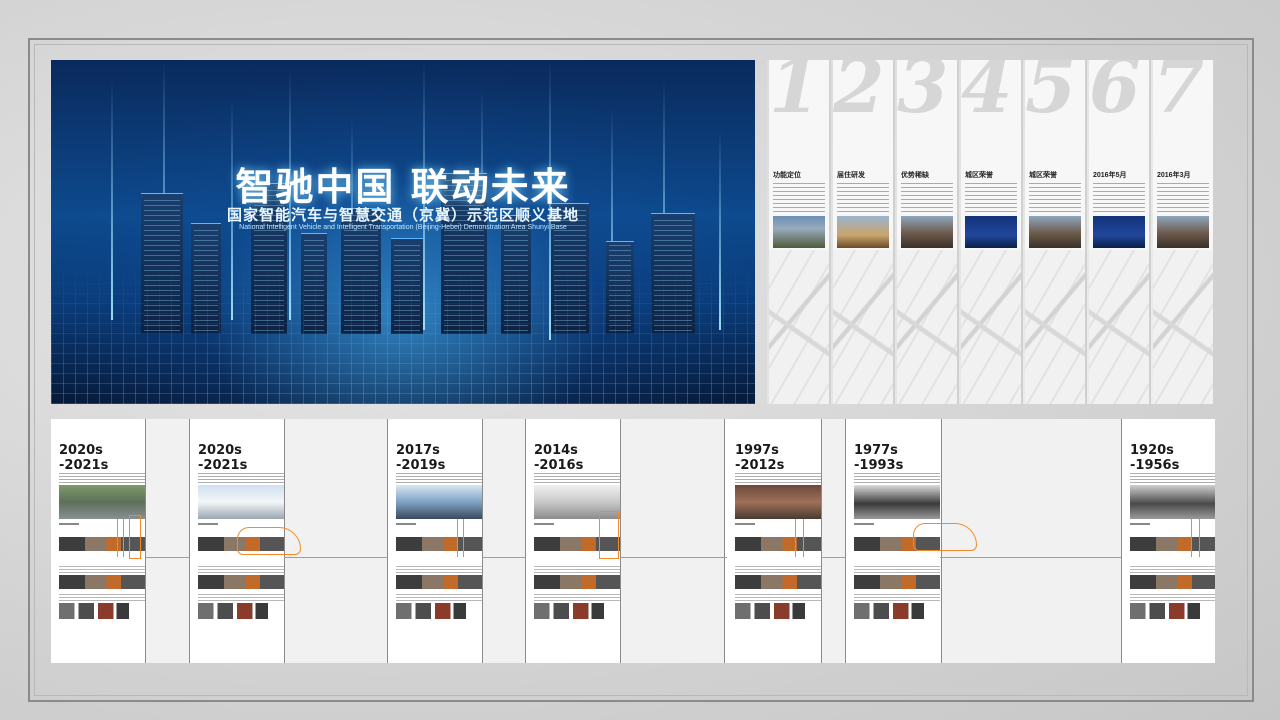 The width and height of the screenshot is (1280, 720). I want to click on era-end: -2019s, so click(421, 465).